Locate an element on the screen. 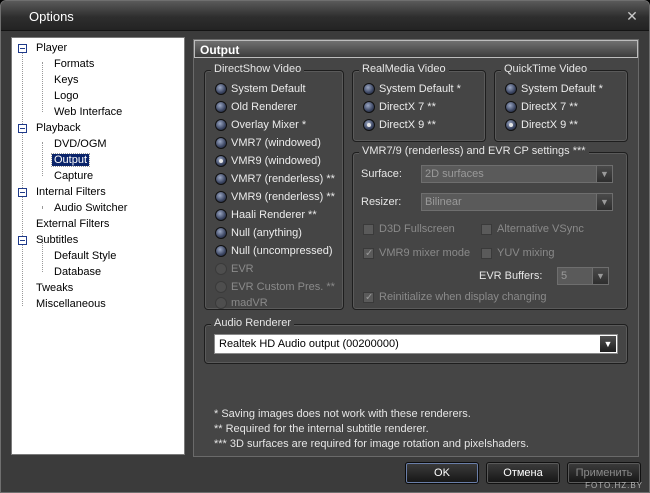 This screenshot has width=650, height=493. radio-qt-system-default: System Default * is located at coordinates (554, 89).